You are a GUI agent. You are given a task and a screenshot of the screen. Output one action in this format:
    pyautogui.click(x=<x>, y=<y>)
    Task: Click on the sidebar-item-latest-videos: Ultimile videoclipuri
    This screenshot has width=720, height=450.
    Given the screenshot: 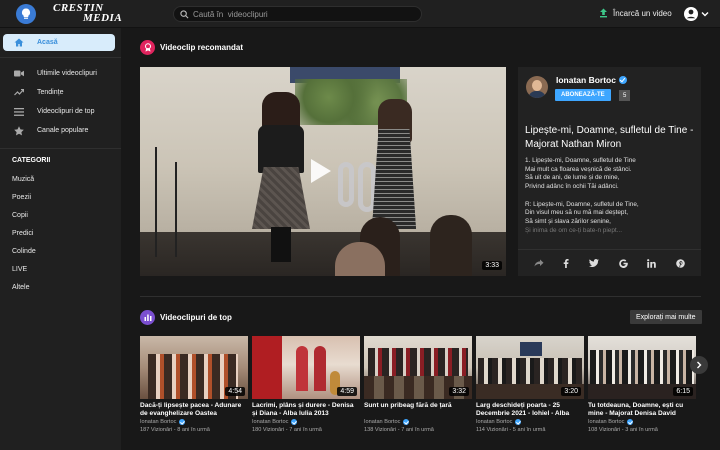 What is the action you would take?
    pyautogui.click(x=60, y=73)
    